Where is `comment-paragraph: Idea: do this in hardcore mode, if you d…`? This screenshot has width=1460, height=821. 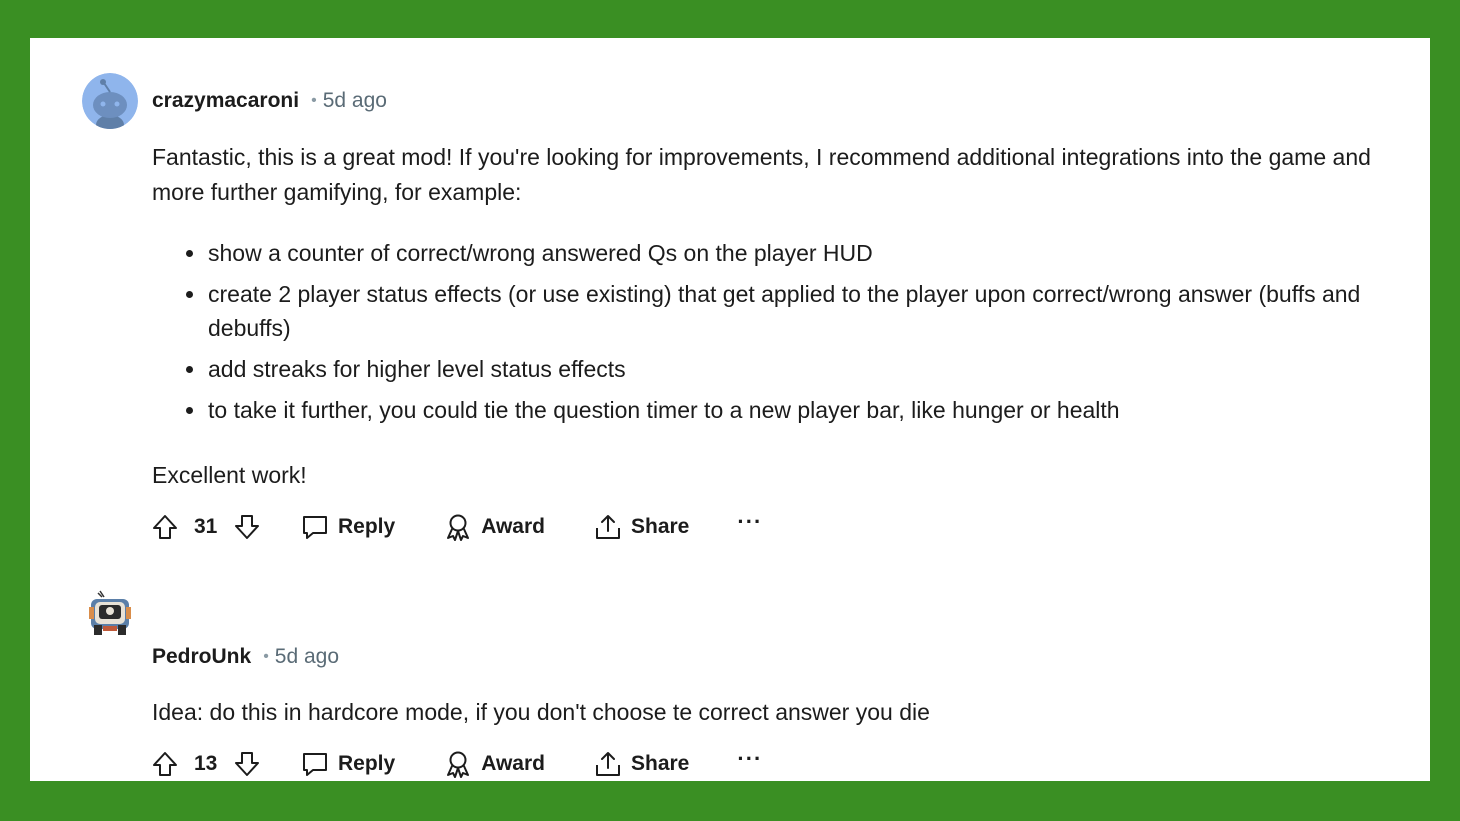 comment-paragraph: Idea: do this in hardcore mode, if you d… is located at coordinates (541, 712).